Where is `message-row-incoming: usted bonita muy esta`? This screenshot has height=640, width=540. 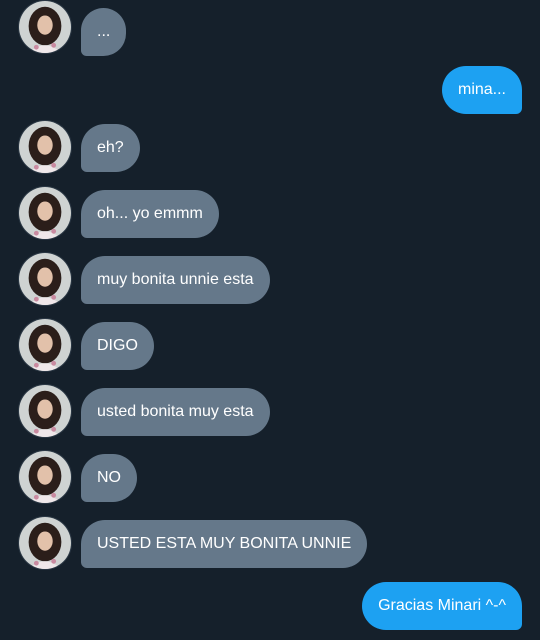
message-row-incoming: usted bonita muy esta is located at coordinates (270, 412).